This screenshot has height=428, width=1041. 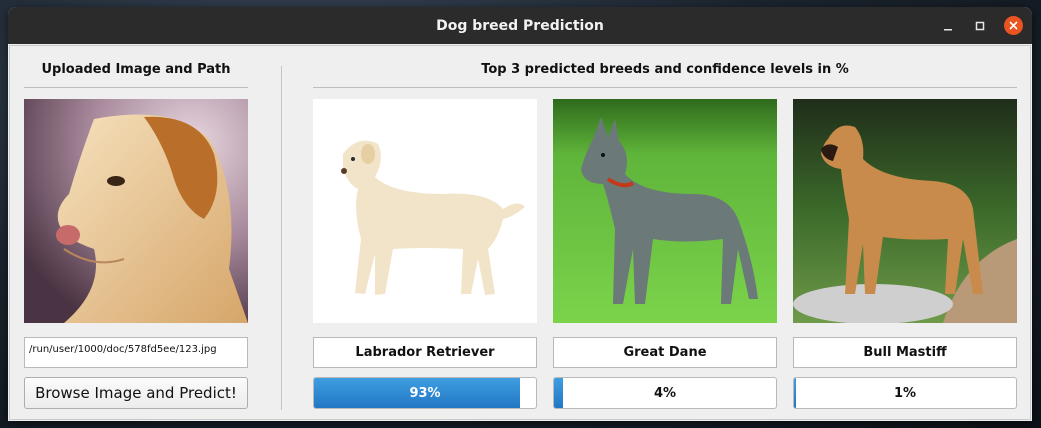 I want to click on prediction-1-confidence-bar: 93%, so click(x=425, y=393).